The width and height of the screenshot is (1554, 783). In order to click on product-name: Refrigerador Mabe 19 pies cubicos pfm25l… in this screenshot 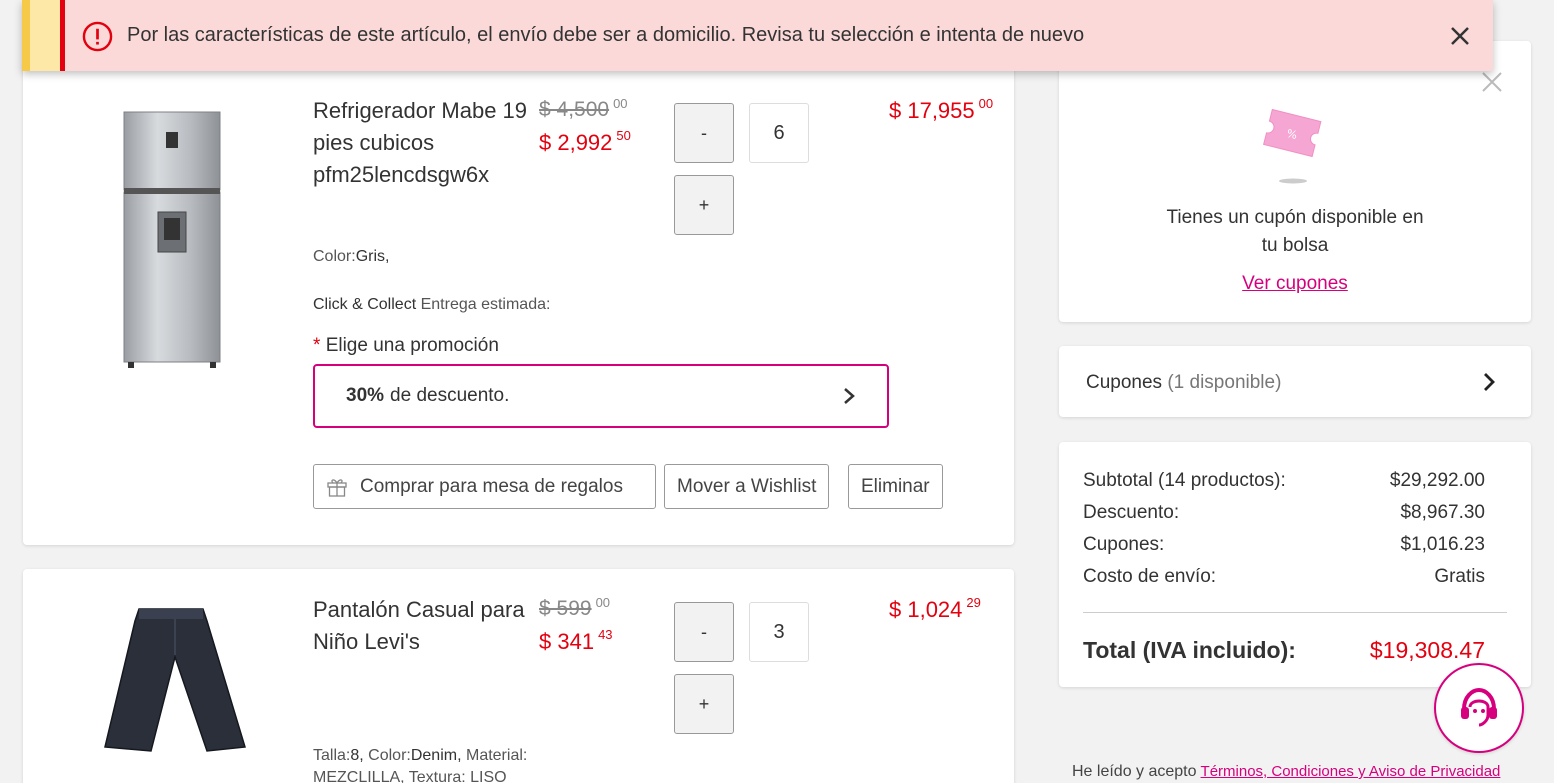, I will do `click(423, 143)`.